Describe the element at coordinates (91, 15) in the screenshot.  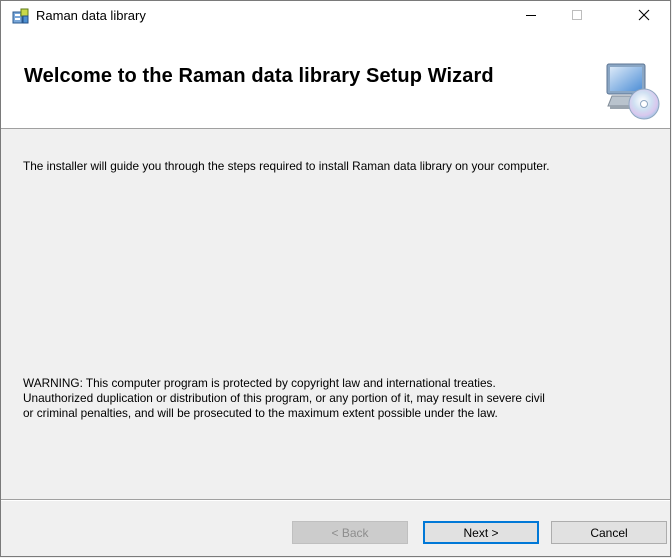
I see `window-title: Raman data library` at that location.